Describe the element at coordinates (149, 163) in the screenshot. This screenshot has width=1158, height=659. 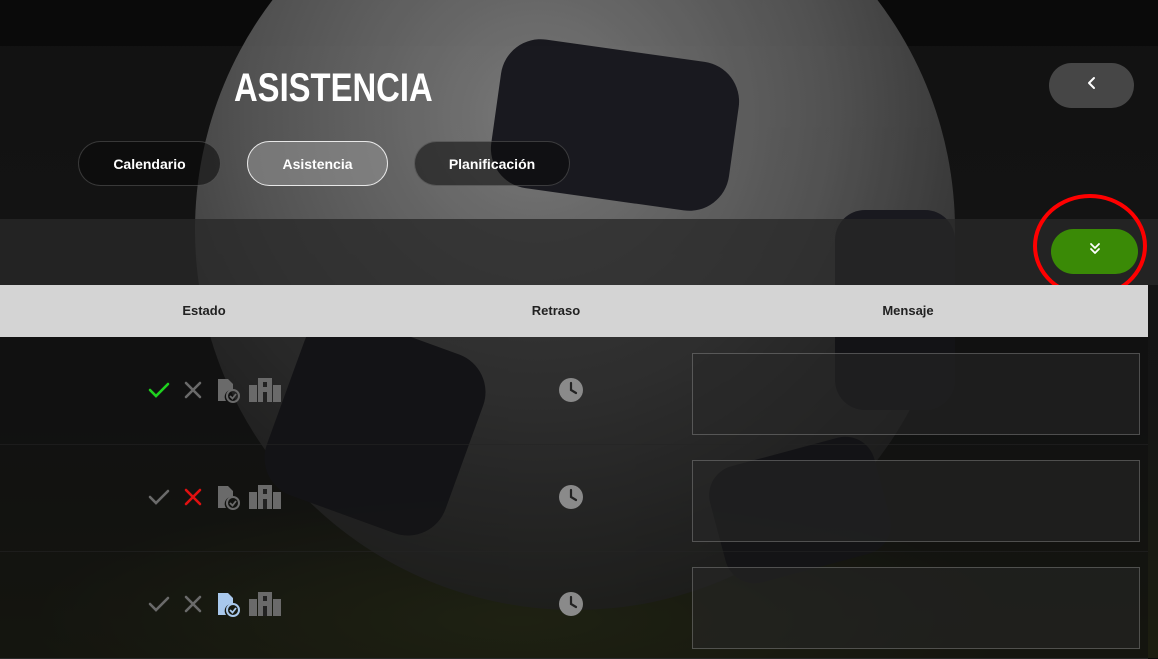
I see `tab-calendario: Calendario` at that location.